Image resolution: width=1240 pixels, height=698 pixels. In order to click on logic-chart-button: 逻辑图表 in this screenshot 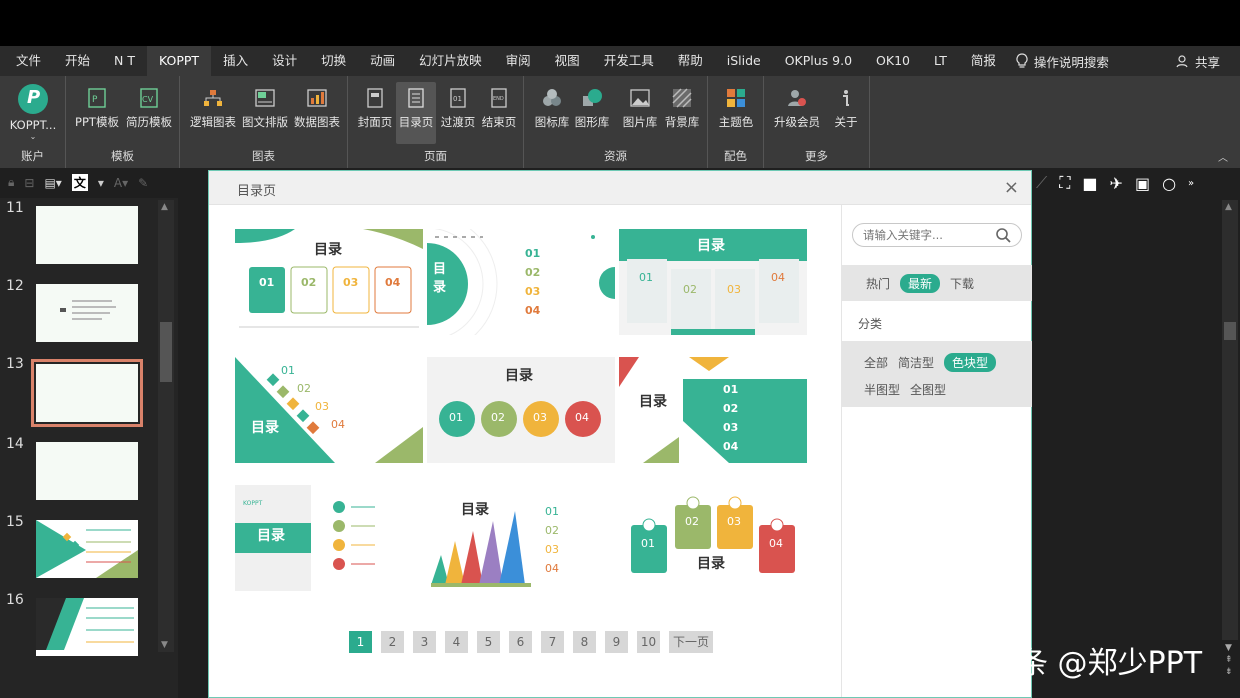, I will do `click(213, 113)`.